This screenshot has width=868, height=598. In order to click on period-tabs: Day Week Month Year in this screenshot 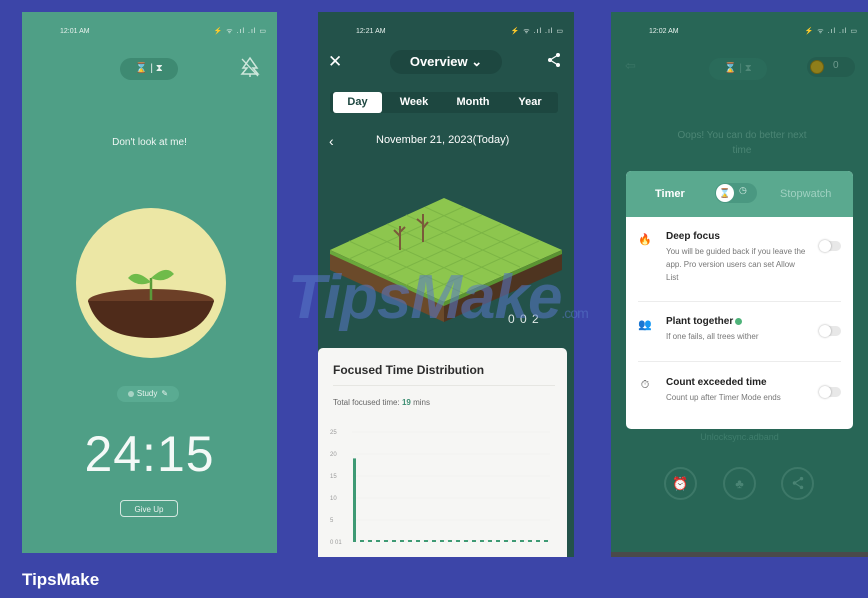, I will do `click(444, 102)`.